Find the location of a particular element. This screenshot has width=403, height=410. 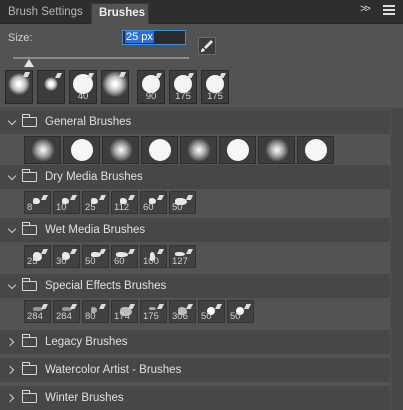

brush-tile: 10 is located at coordinates (66, 202).